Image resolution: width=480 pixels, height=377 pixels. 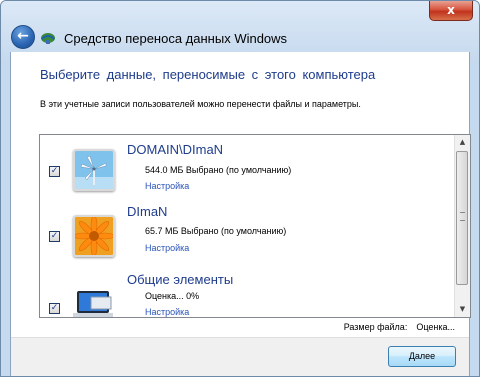 I want to click on list-scrollbar: ▲ ▼, so click(x=462, y=226).